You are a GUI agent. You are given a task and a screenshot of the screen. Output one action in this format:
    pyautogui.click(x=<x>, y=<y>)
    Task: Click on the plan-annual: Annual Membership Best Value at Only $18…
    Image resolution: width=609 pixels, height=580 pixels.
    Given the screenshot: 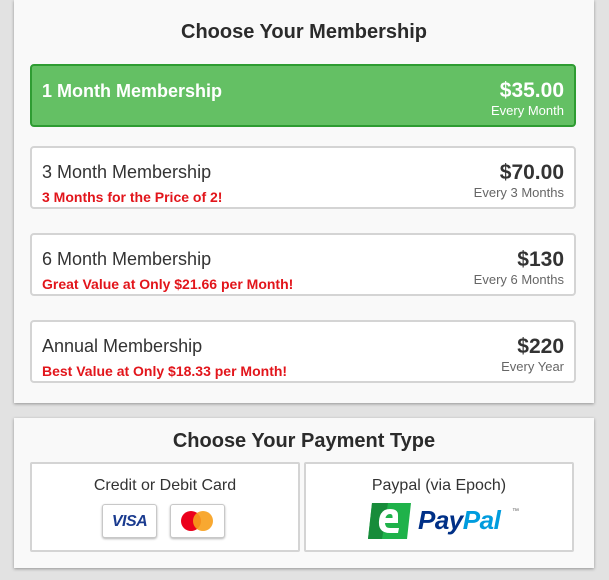 What is the action you would take?
    pyautogui.click(x=303, y=351)
    